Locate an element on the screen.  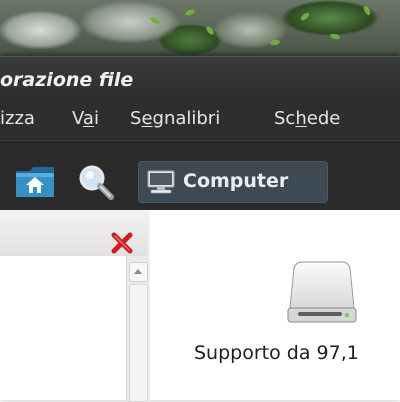
computer-icon is located at coordinates (161, 182).